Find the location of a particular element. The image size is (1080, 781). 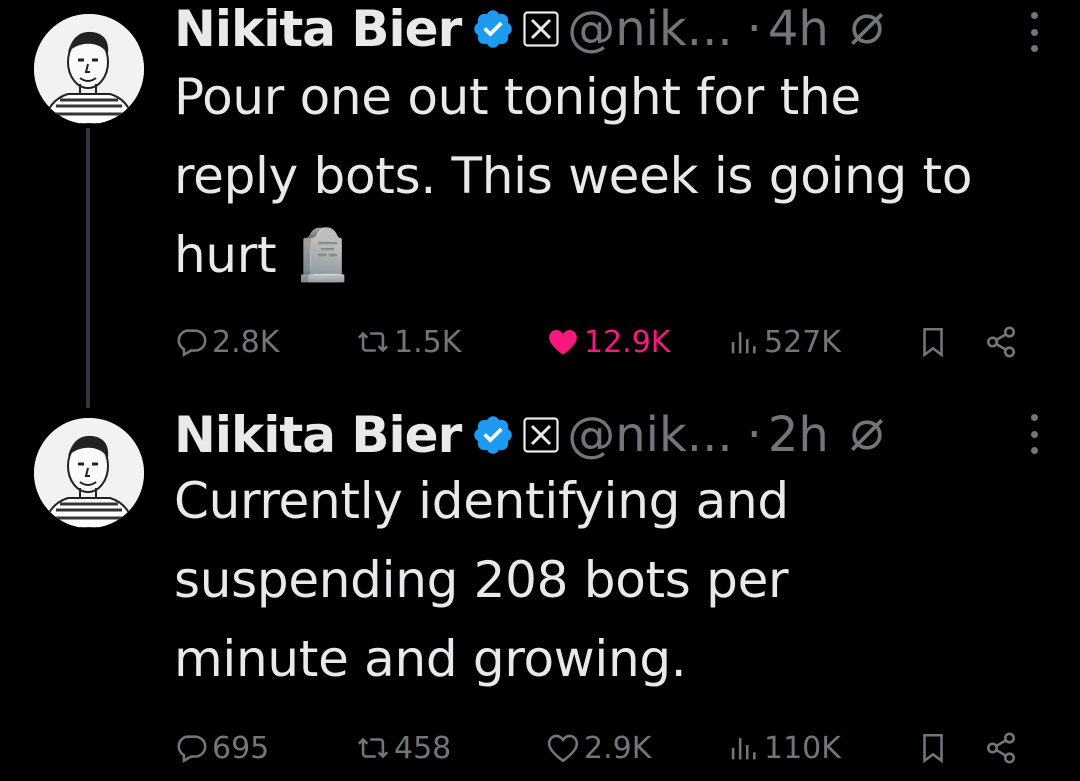

tweet-text-line: suspending 208 bots per is located at coordinates (481, 580).